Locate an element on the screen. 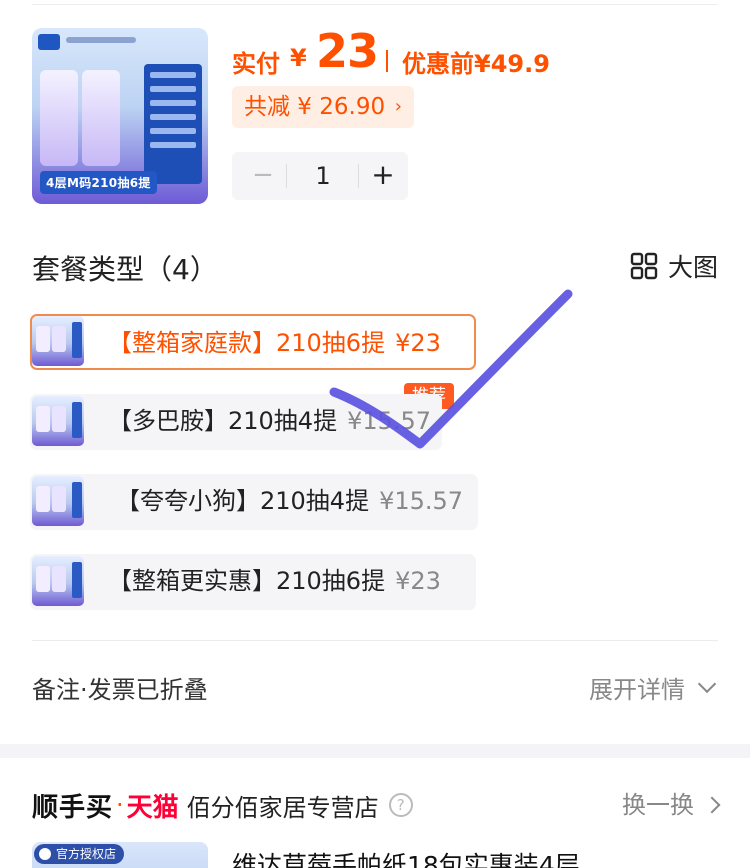  package-option-family-box: 【整箱家庭款】210抽6提 ¥23 is located at coordinates (253, 342).